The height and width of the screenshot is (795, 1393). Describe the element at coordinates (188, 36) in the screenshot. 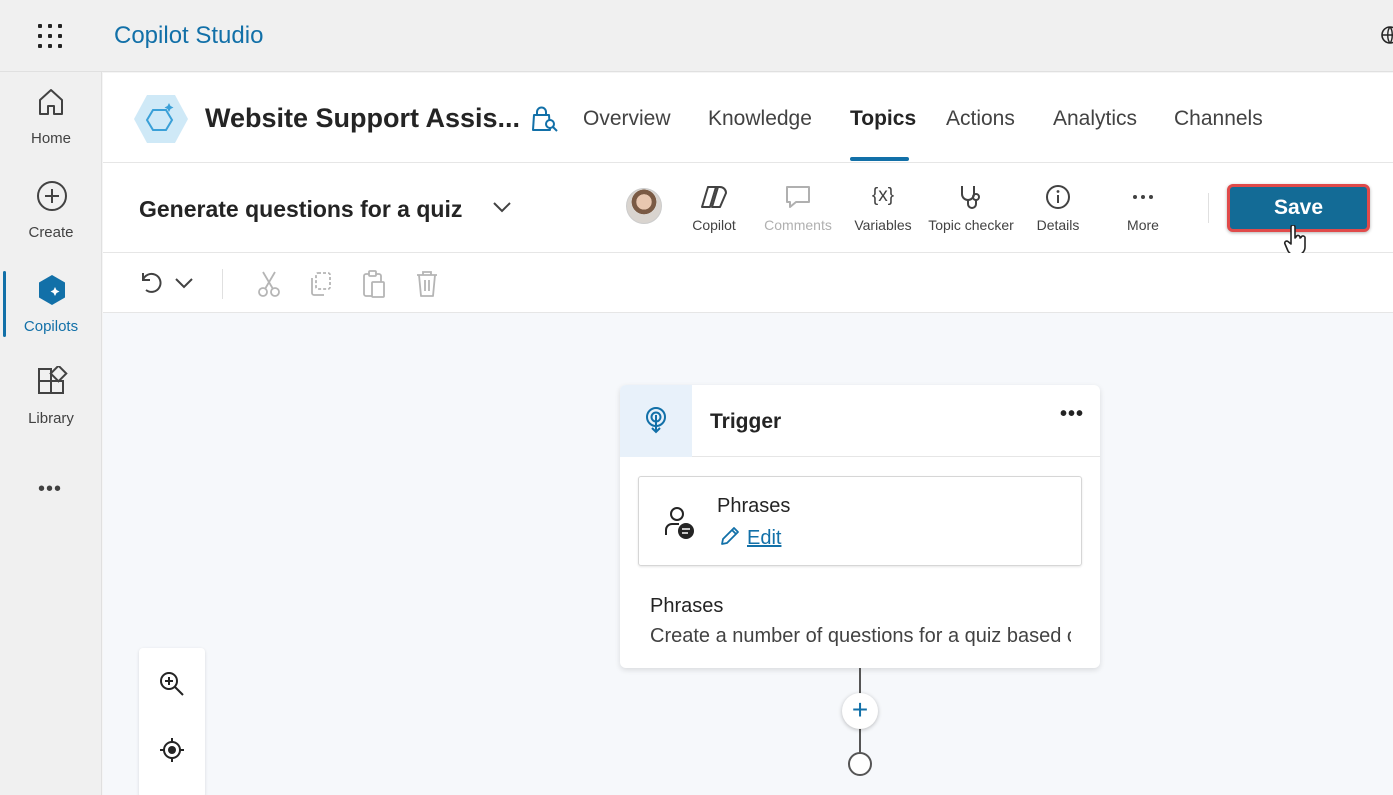

I see `app-title: Copilot Studio` at that location.